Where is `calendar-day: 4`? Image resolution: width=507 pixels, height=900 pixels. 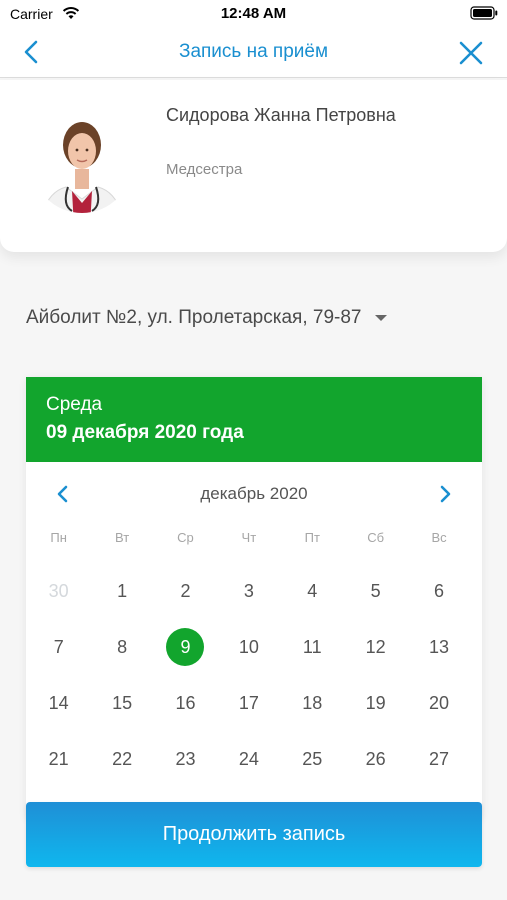 calendar-day: 4 is located at coordinates (312, 591).